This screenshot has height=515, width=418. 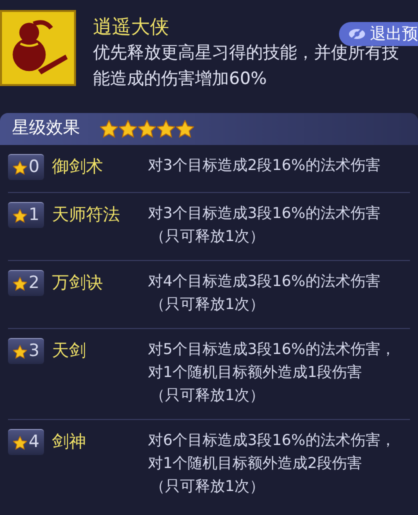 What do you see at coordinates (272, 349) in the screenshot?
I see `effect-text: 对5个目标造成3段16%的法术伤害，` at bounding box center [272, 349].